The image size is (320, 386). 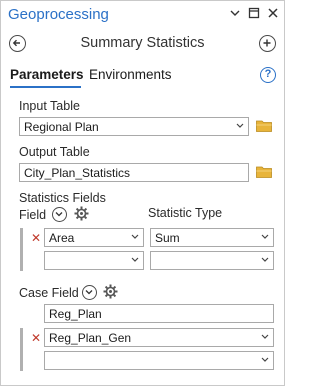 I want to click on field-column-header: Field, so click(x=33, y=215).